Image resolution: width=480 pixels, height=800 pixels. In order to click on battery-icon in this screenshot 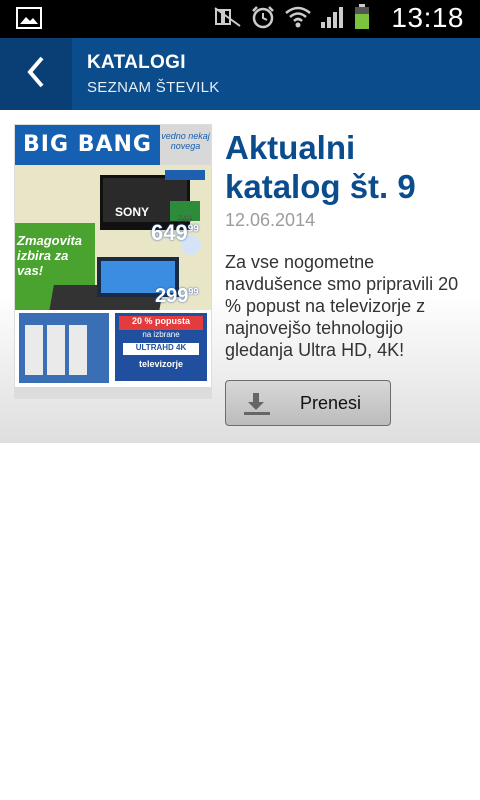, I will do `click(362, 19)`.